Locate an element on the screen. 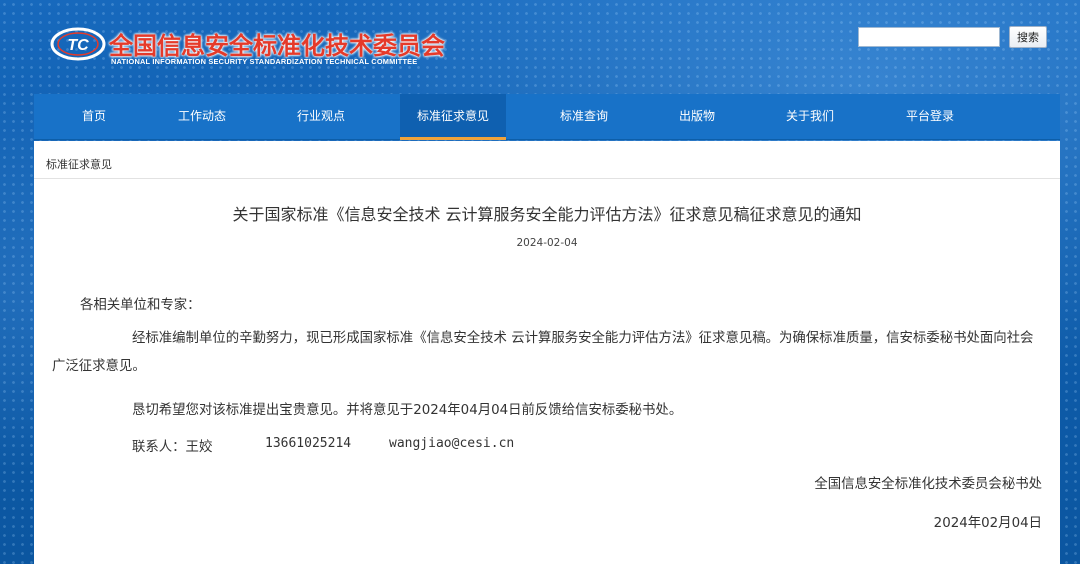 The height and width of the screenshot is (564, 1080). nav-item-platform-login: 平台登录 is located at coordinates (930, 117).